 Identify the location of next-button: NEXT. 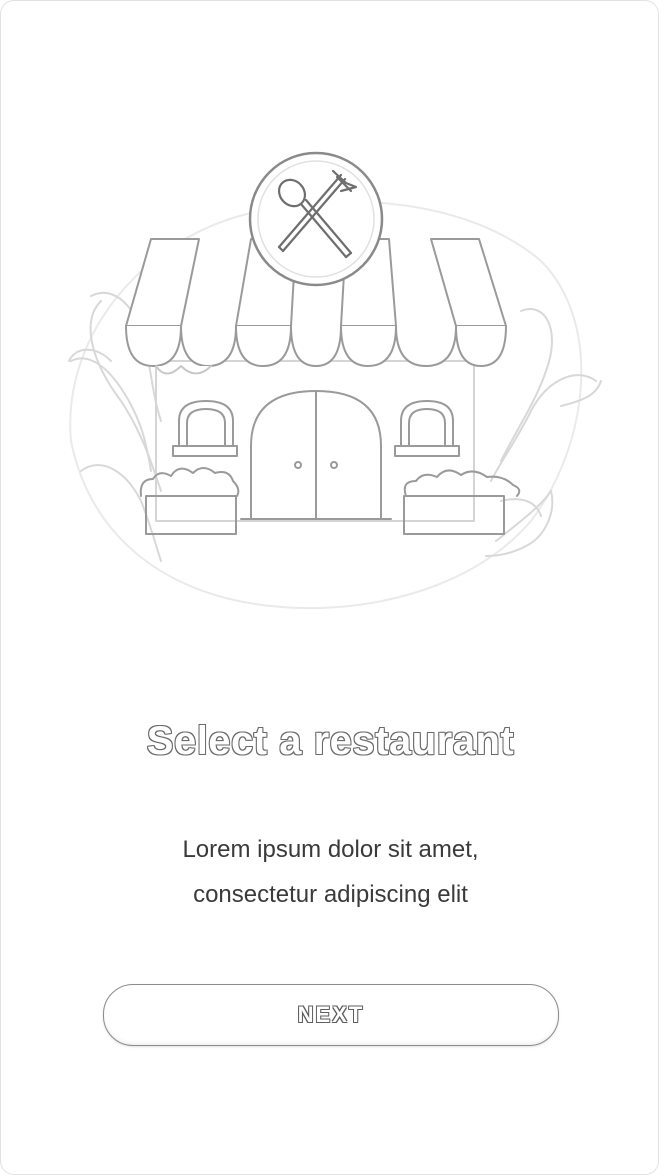
(331, 1015).